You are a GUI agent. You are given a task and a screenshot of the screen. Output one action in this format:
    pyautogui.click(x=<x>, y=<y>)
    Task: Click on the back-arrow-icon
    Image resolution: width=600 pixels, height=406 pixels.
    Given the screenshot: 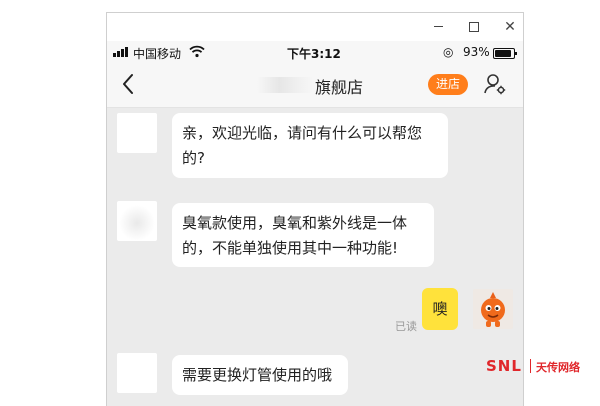 What is the action you would take?
    pyautogui.click(x=129, y=84)
    